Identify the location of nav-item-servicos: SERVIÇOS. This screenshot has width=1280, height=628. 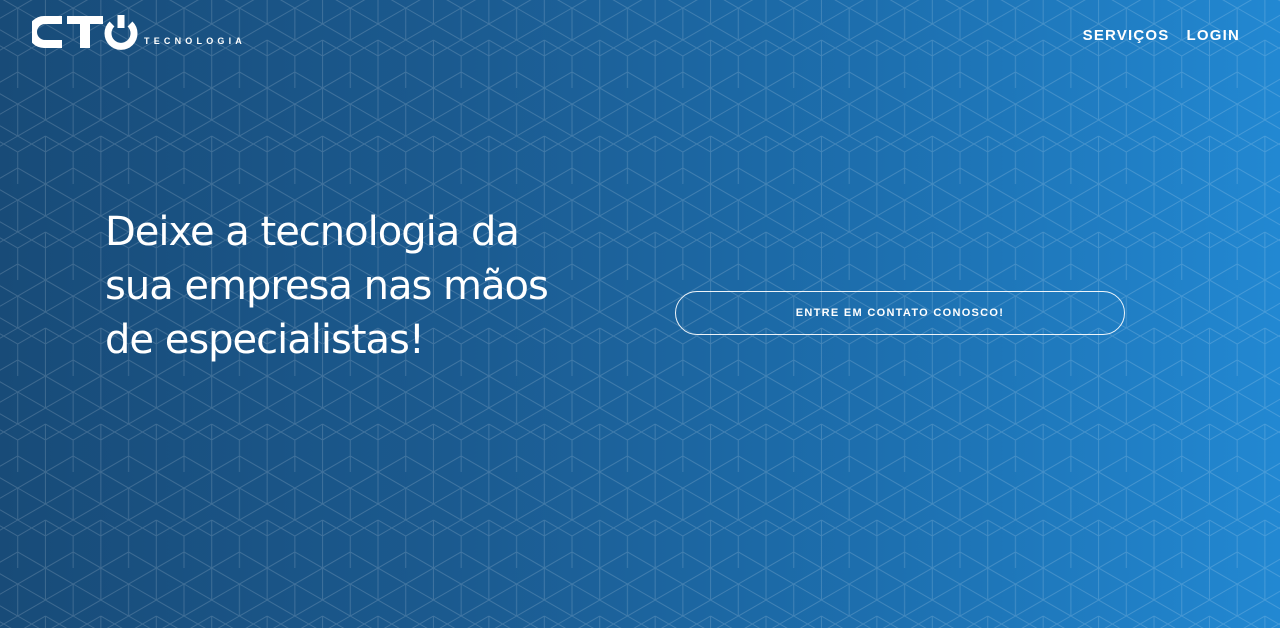
(1126, 36).